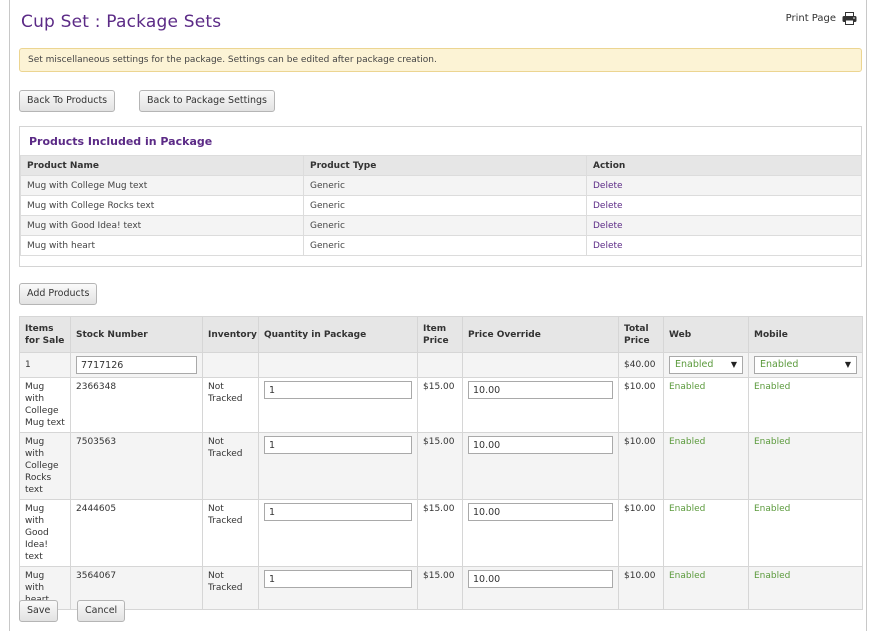  Describe the element at coordinates (445, 165) in the screenshot. I see `column-header-product-type: Product Type` at that location.